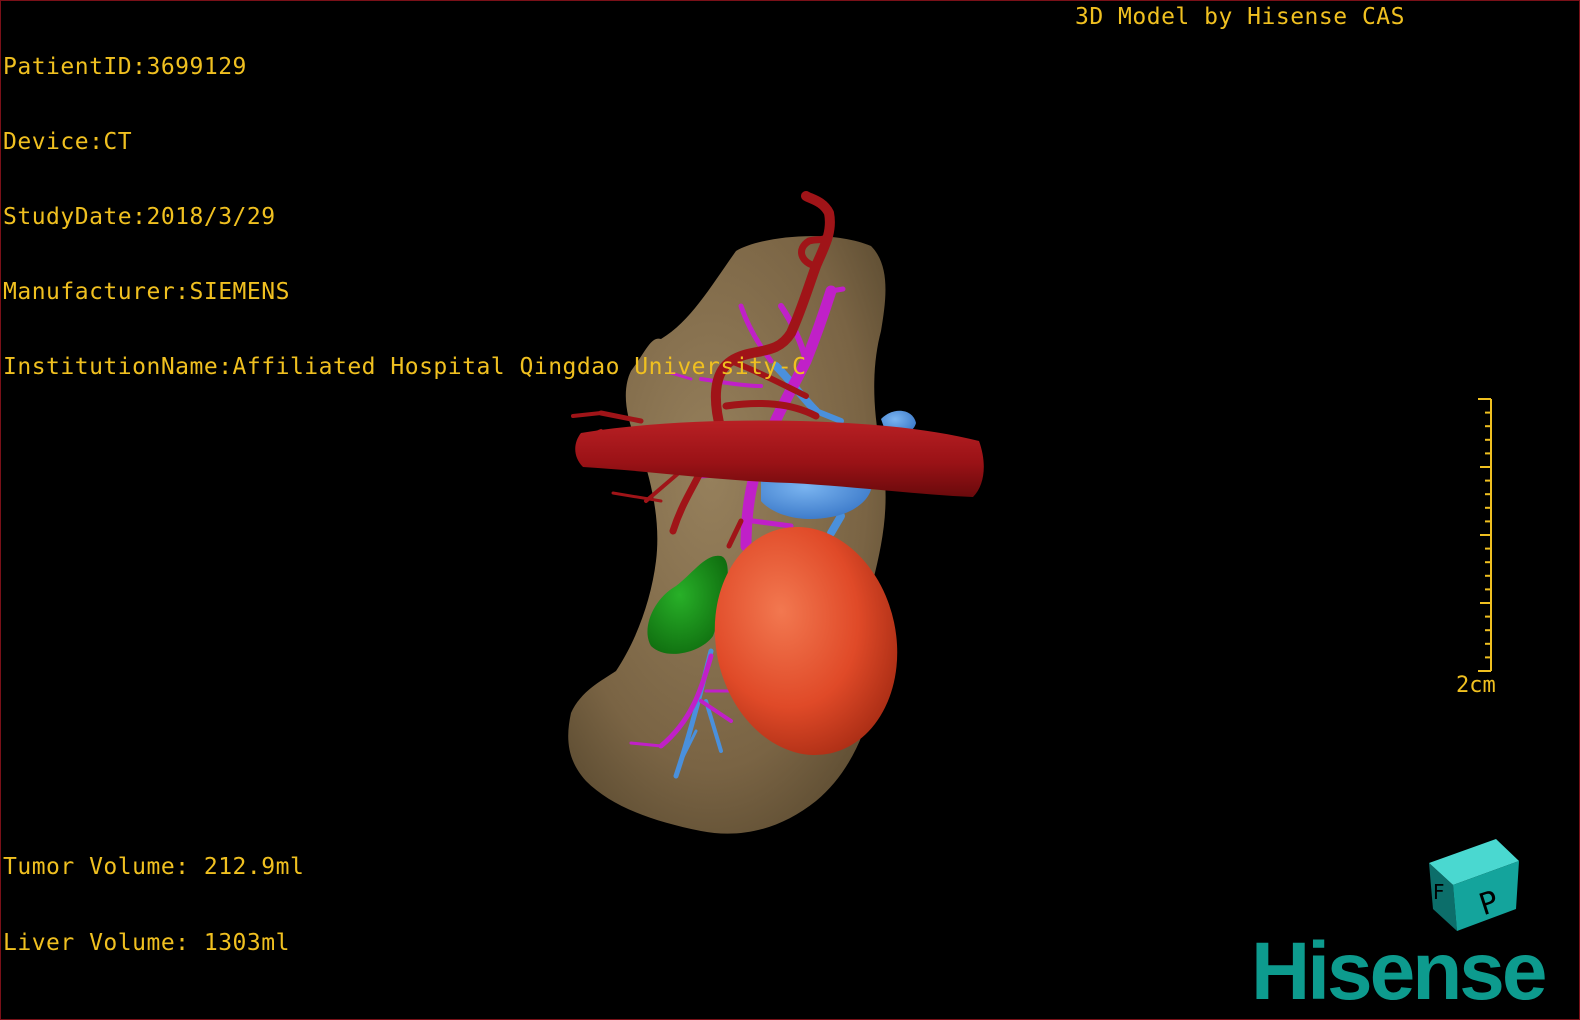 This screenshot has width=1580, height=1020. I want to click on patient-id: PatientID:3699129, so click(125, 67).